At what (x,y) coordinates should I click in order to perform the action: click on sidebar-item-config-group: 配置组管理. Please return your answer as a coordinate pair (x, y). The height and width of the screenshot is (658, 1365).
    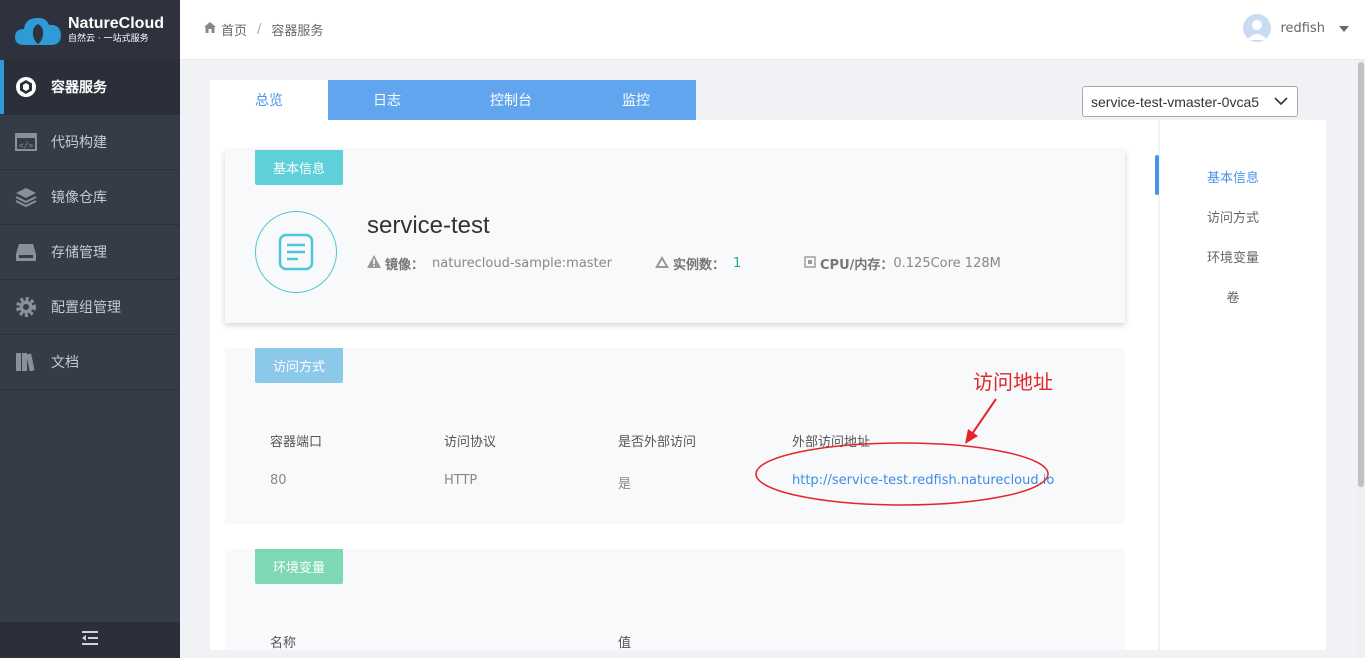
    Looking at the image, I should click on (90, 307).